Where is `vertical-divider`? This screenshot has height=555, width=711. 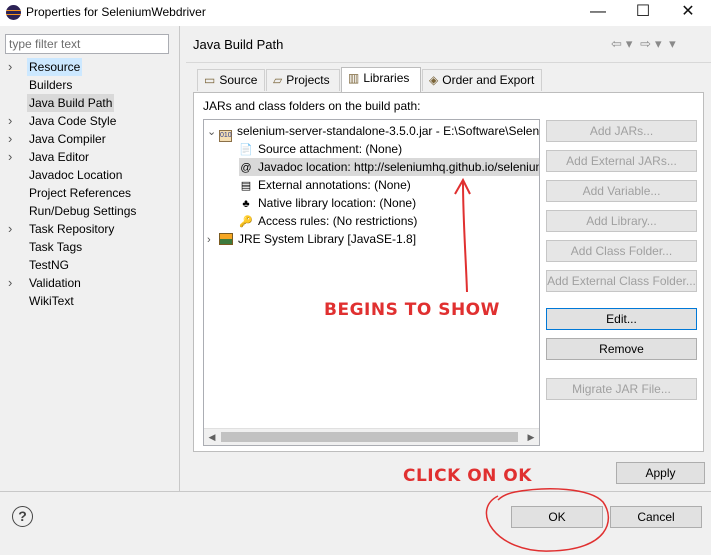 vertical-divider is located at coordinates (179, 259).